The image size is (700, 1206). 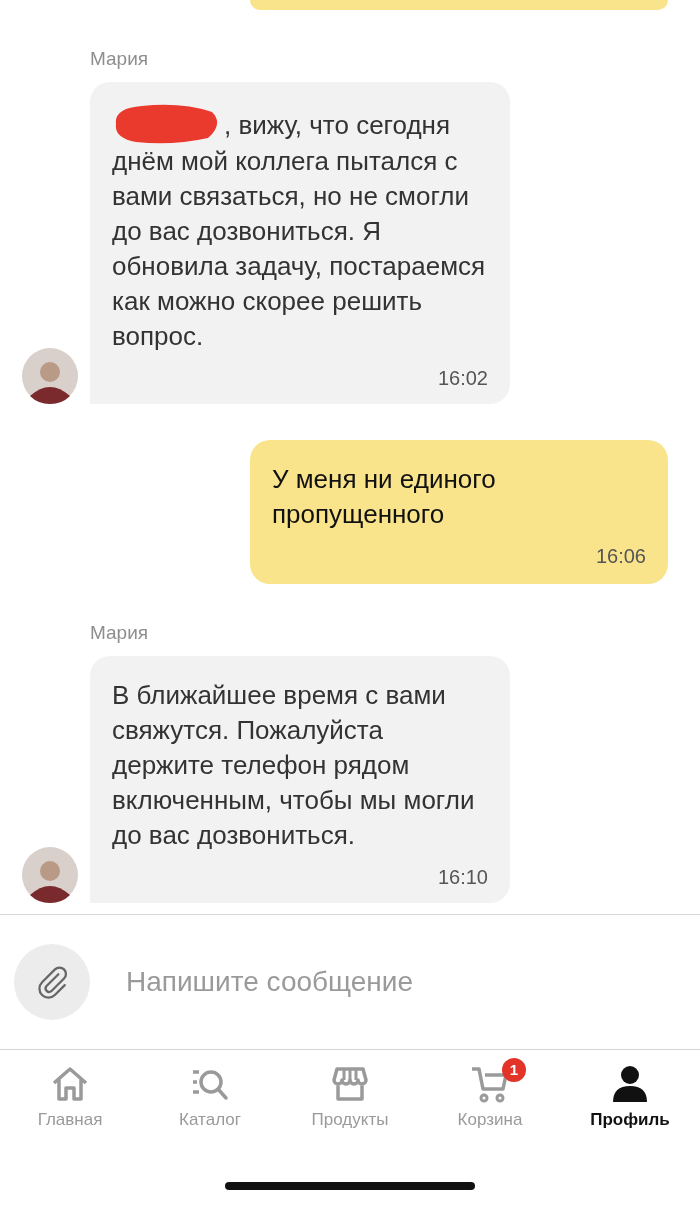 What do you see at coordinates (620, 556) in the screenshot?
I see `message-time: 16:06` at bounding box center [620, 556].